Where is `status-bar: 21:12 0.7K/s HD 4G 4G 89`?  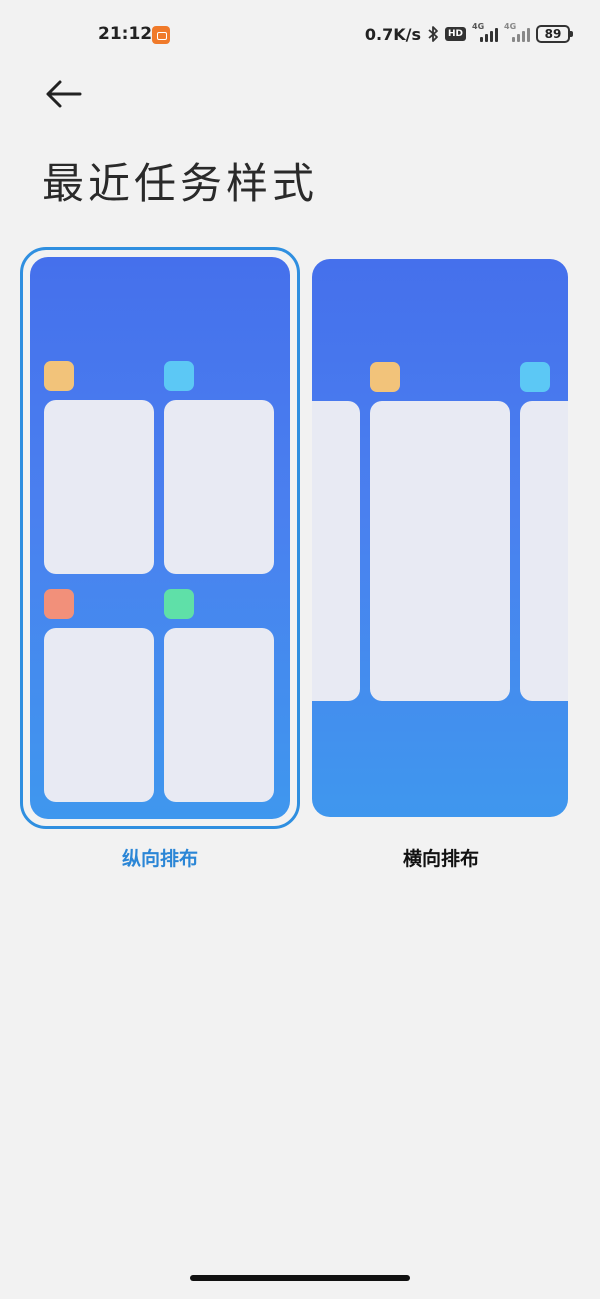 status-bar: 21:12 0.7K/s HD 4G 4G 89 is located at coordinates (300, 35).